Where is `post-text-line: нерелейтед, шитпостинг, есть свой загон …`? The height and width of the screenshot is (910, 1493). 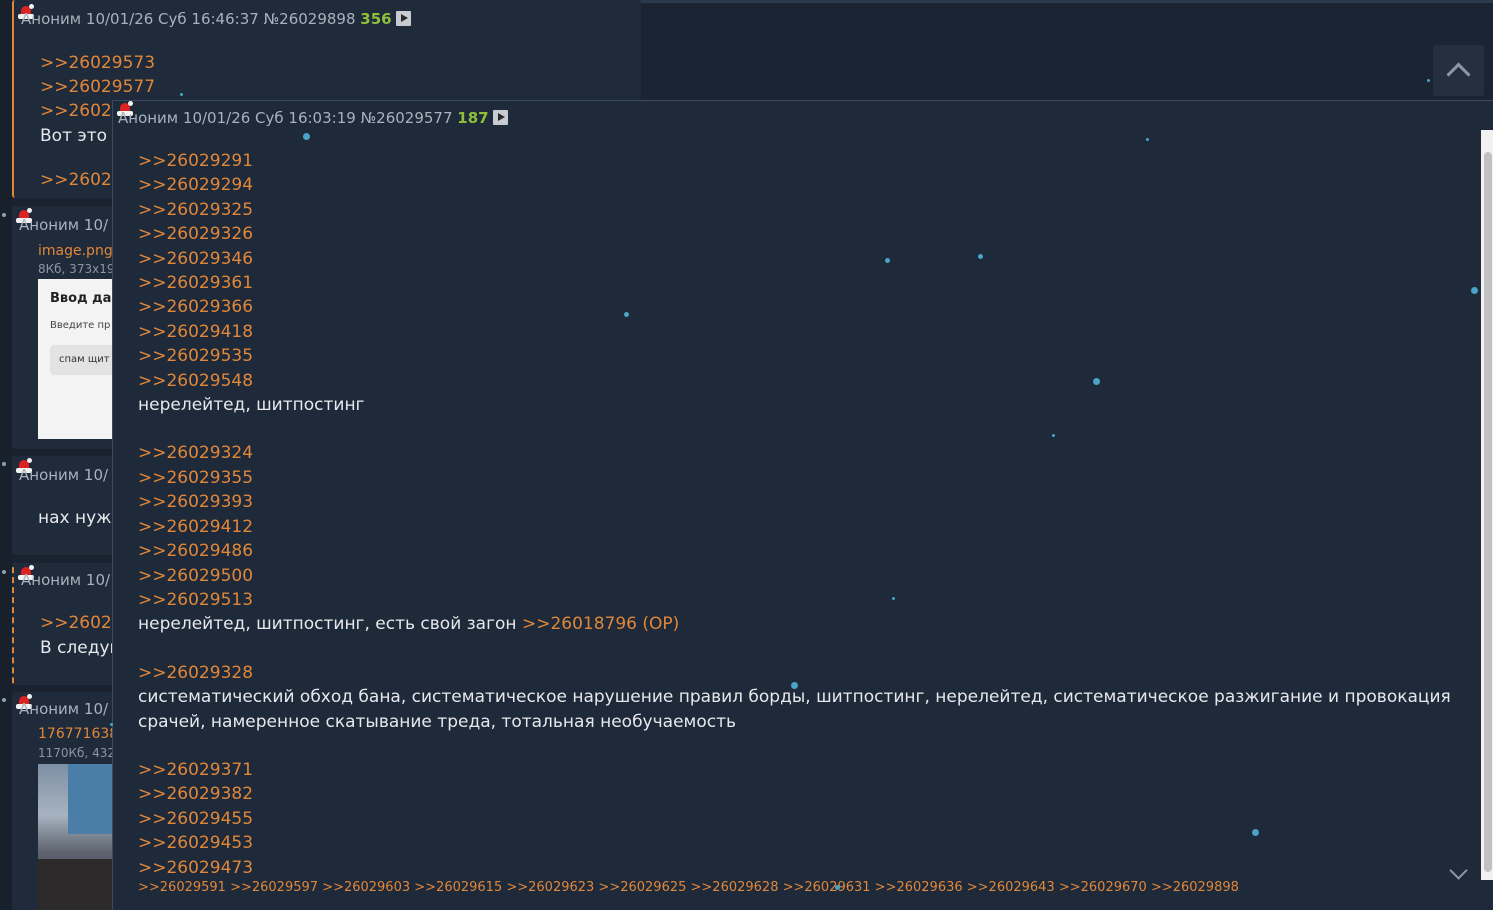 post-text-line: нерелейтед, шитпостинг, есть свой загон … is located at coordinates (798, 624).